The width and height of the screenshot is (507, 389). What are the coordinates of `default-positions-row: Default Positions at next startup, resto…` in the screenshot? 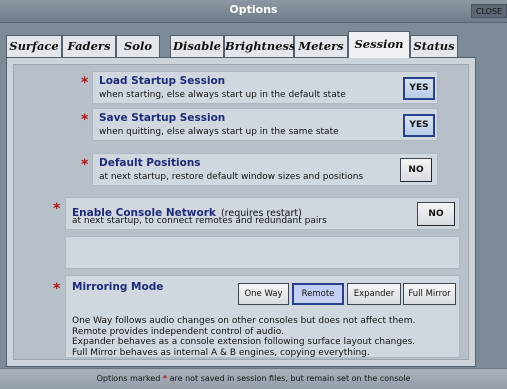 It's located at (265, 169).